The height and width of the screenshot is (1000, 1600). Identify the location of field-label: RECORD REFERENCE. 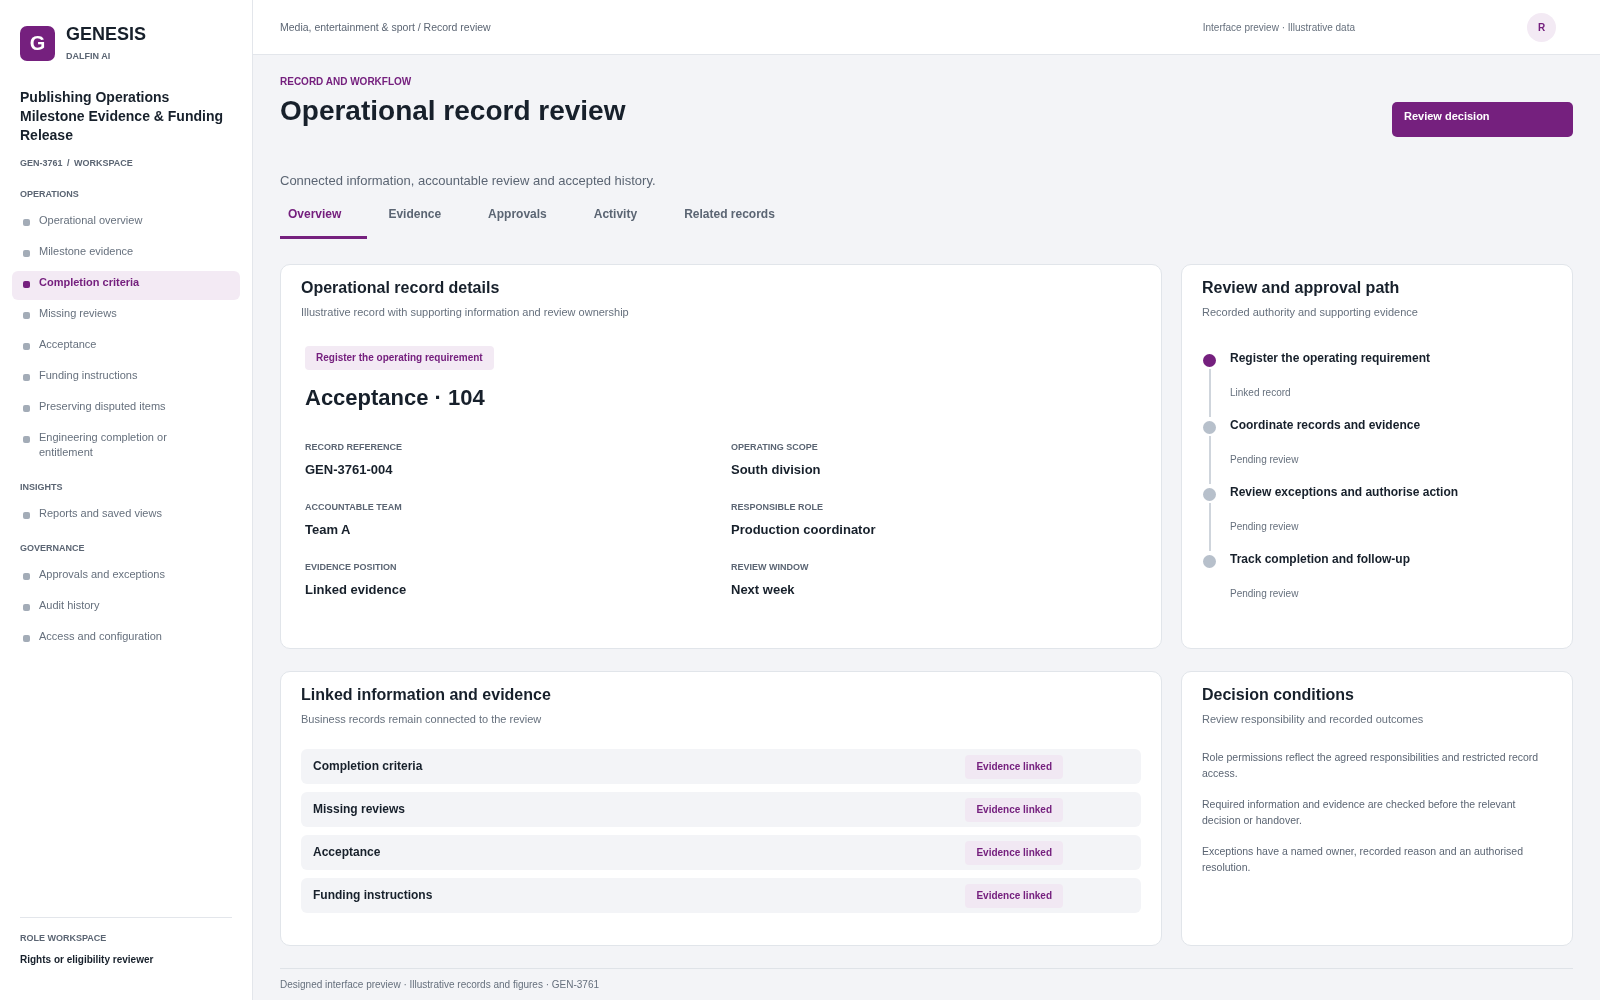
(353, 447).